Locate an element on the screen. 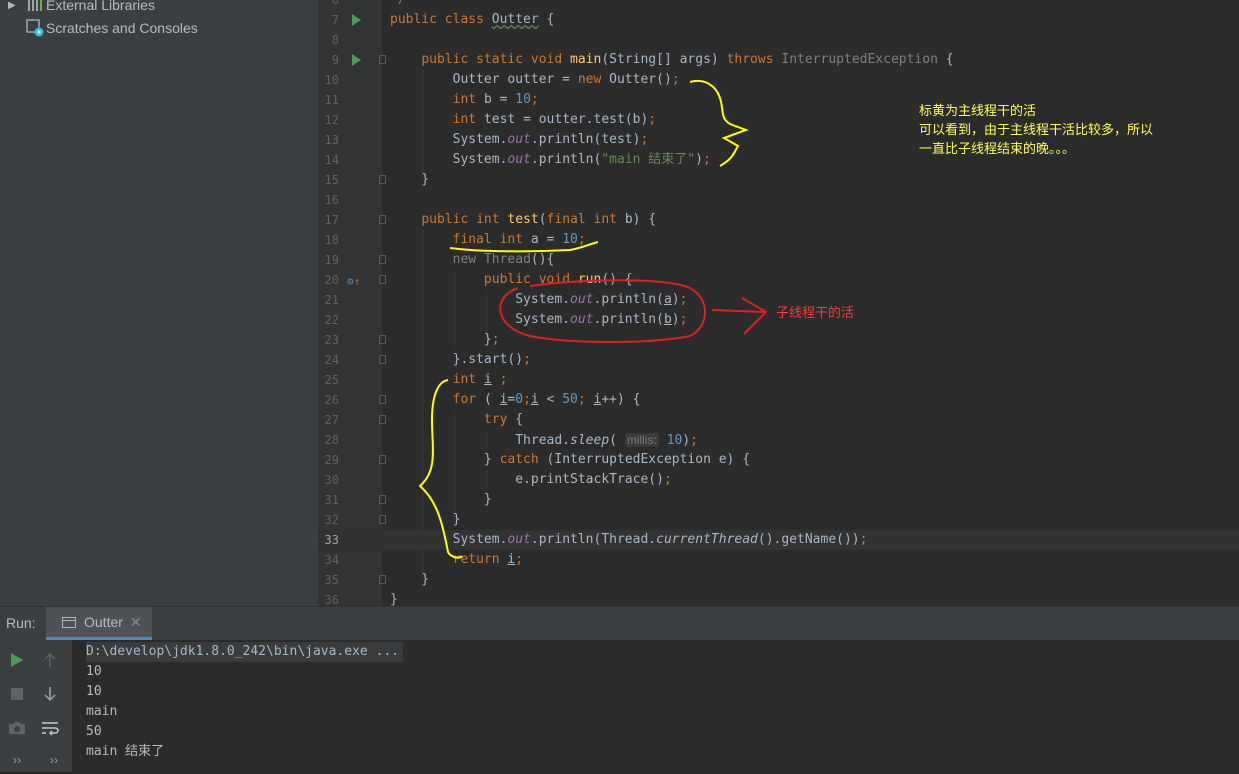 Image resolution: width=1239 pixels, height=774 pixels. scroll-down-button is located at coordinates (50, 694).